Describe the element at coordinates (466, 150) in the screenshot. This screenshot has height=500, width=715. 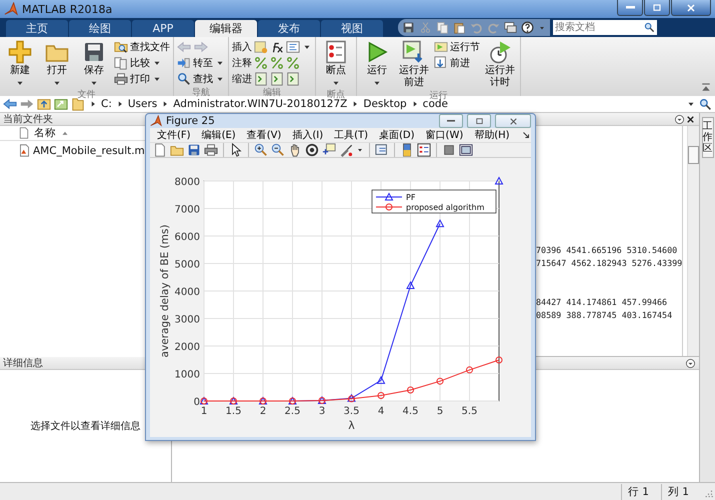
I see `show-tools-icon` at that location.